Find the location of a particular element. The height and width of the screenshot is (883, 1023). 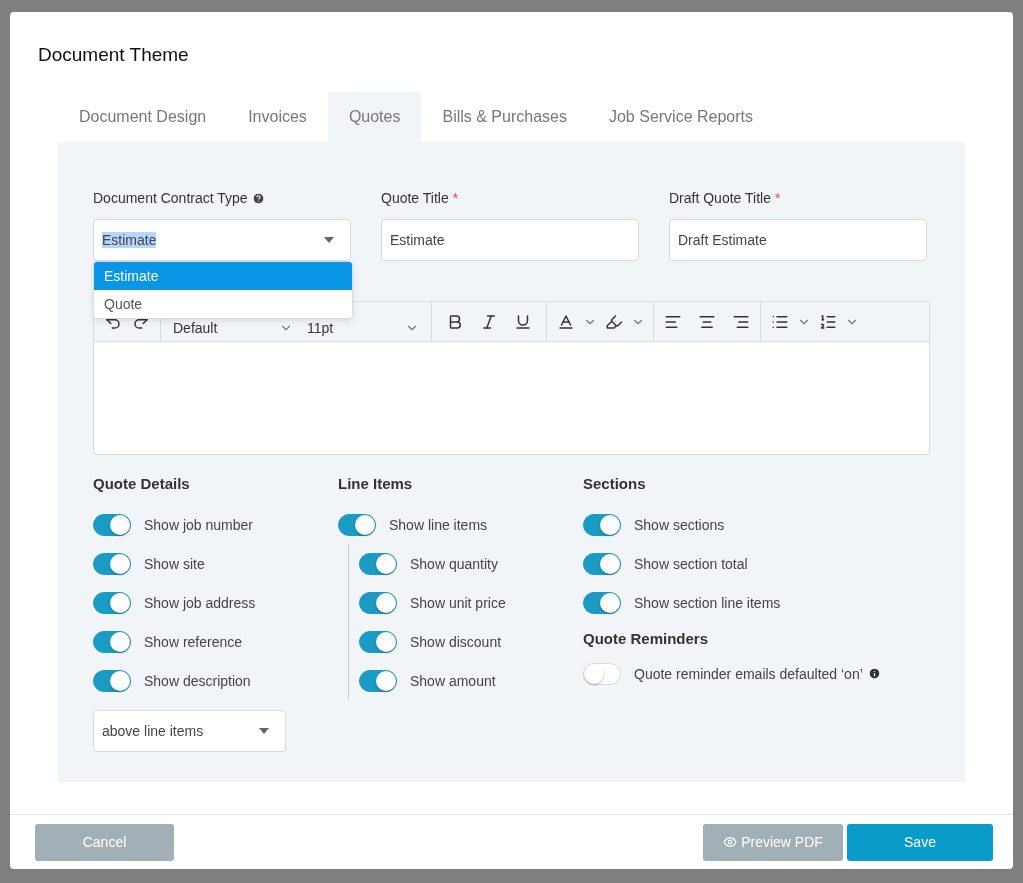

toggle-label: Show site is located at coordinates (174, 563).